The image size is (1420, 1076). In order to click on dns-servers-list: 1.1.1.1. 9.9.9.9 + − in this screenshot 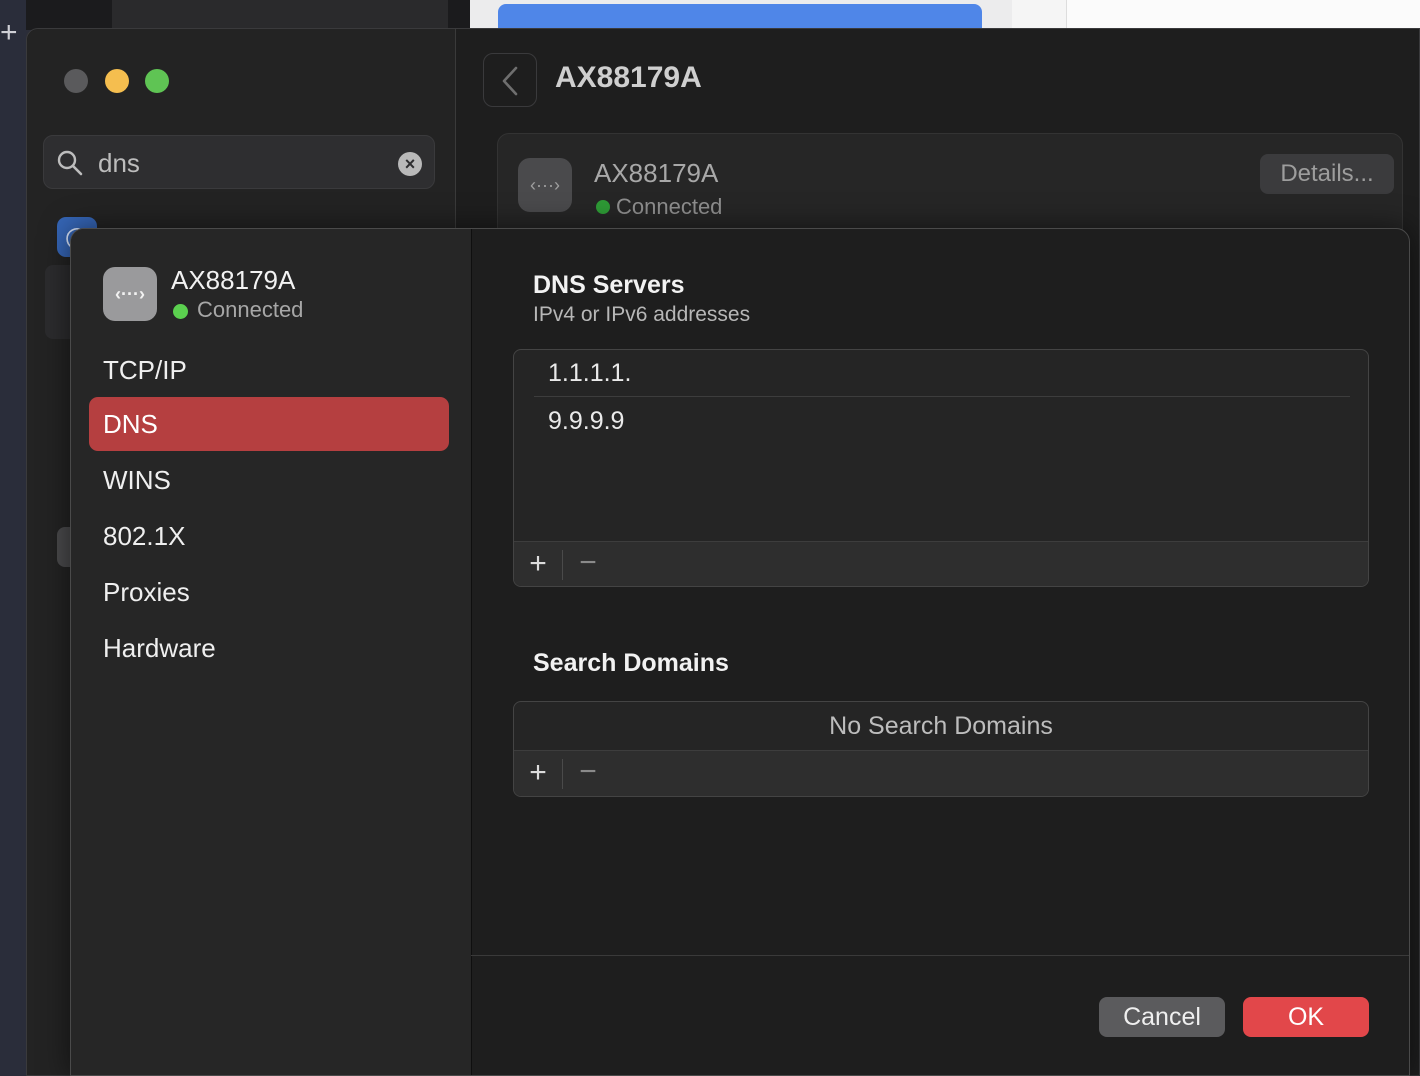, I will do `click(941, 468)`.